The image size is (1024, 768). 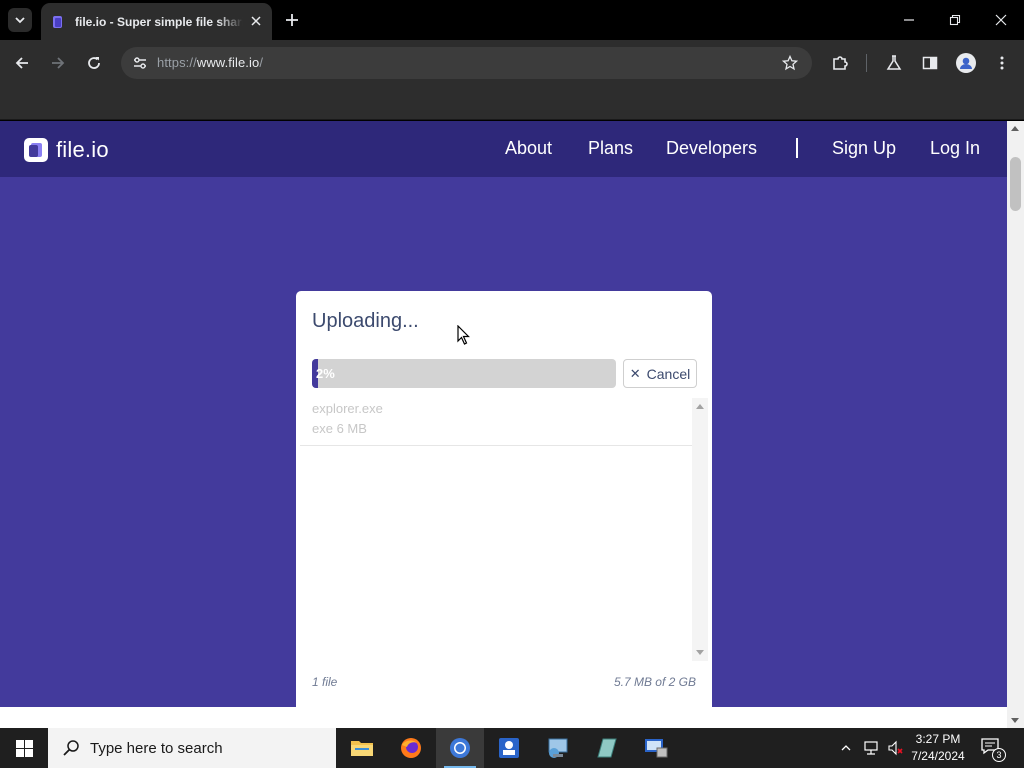 I want to click on star-icon, so click(x=790, y=63).